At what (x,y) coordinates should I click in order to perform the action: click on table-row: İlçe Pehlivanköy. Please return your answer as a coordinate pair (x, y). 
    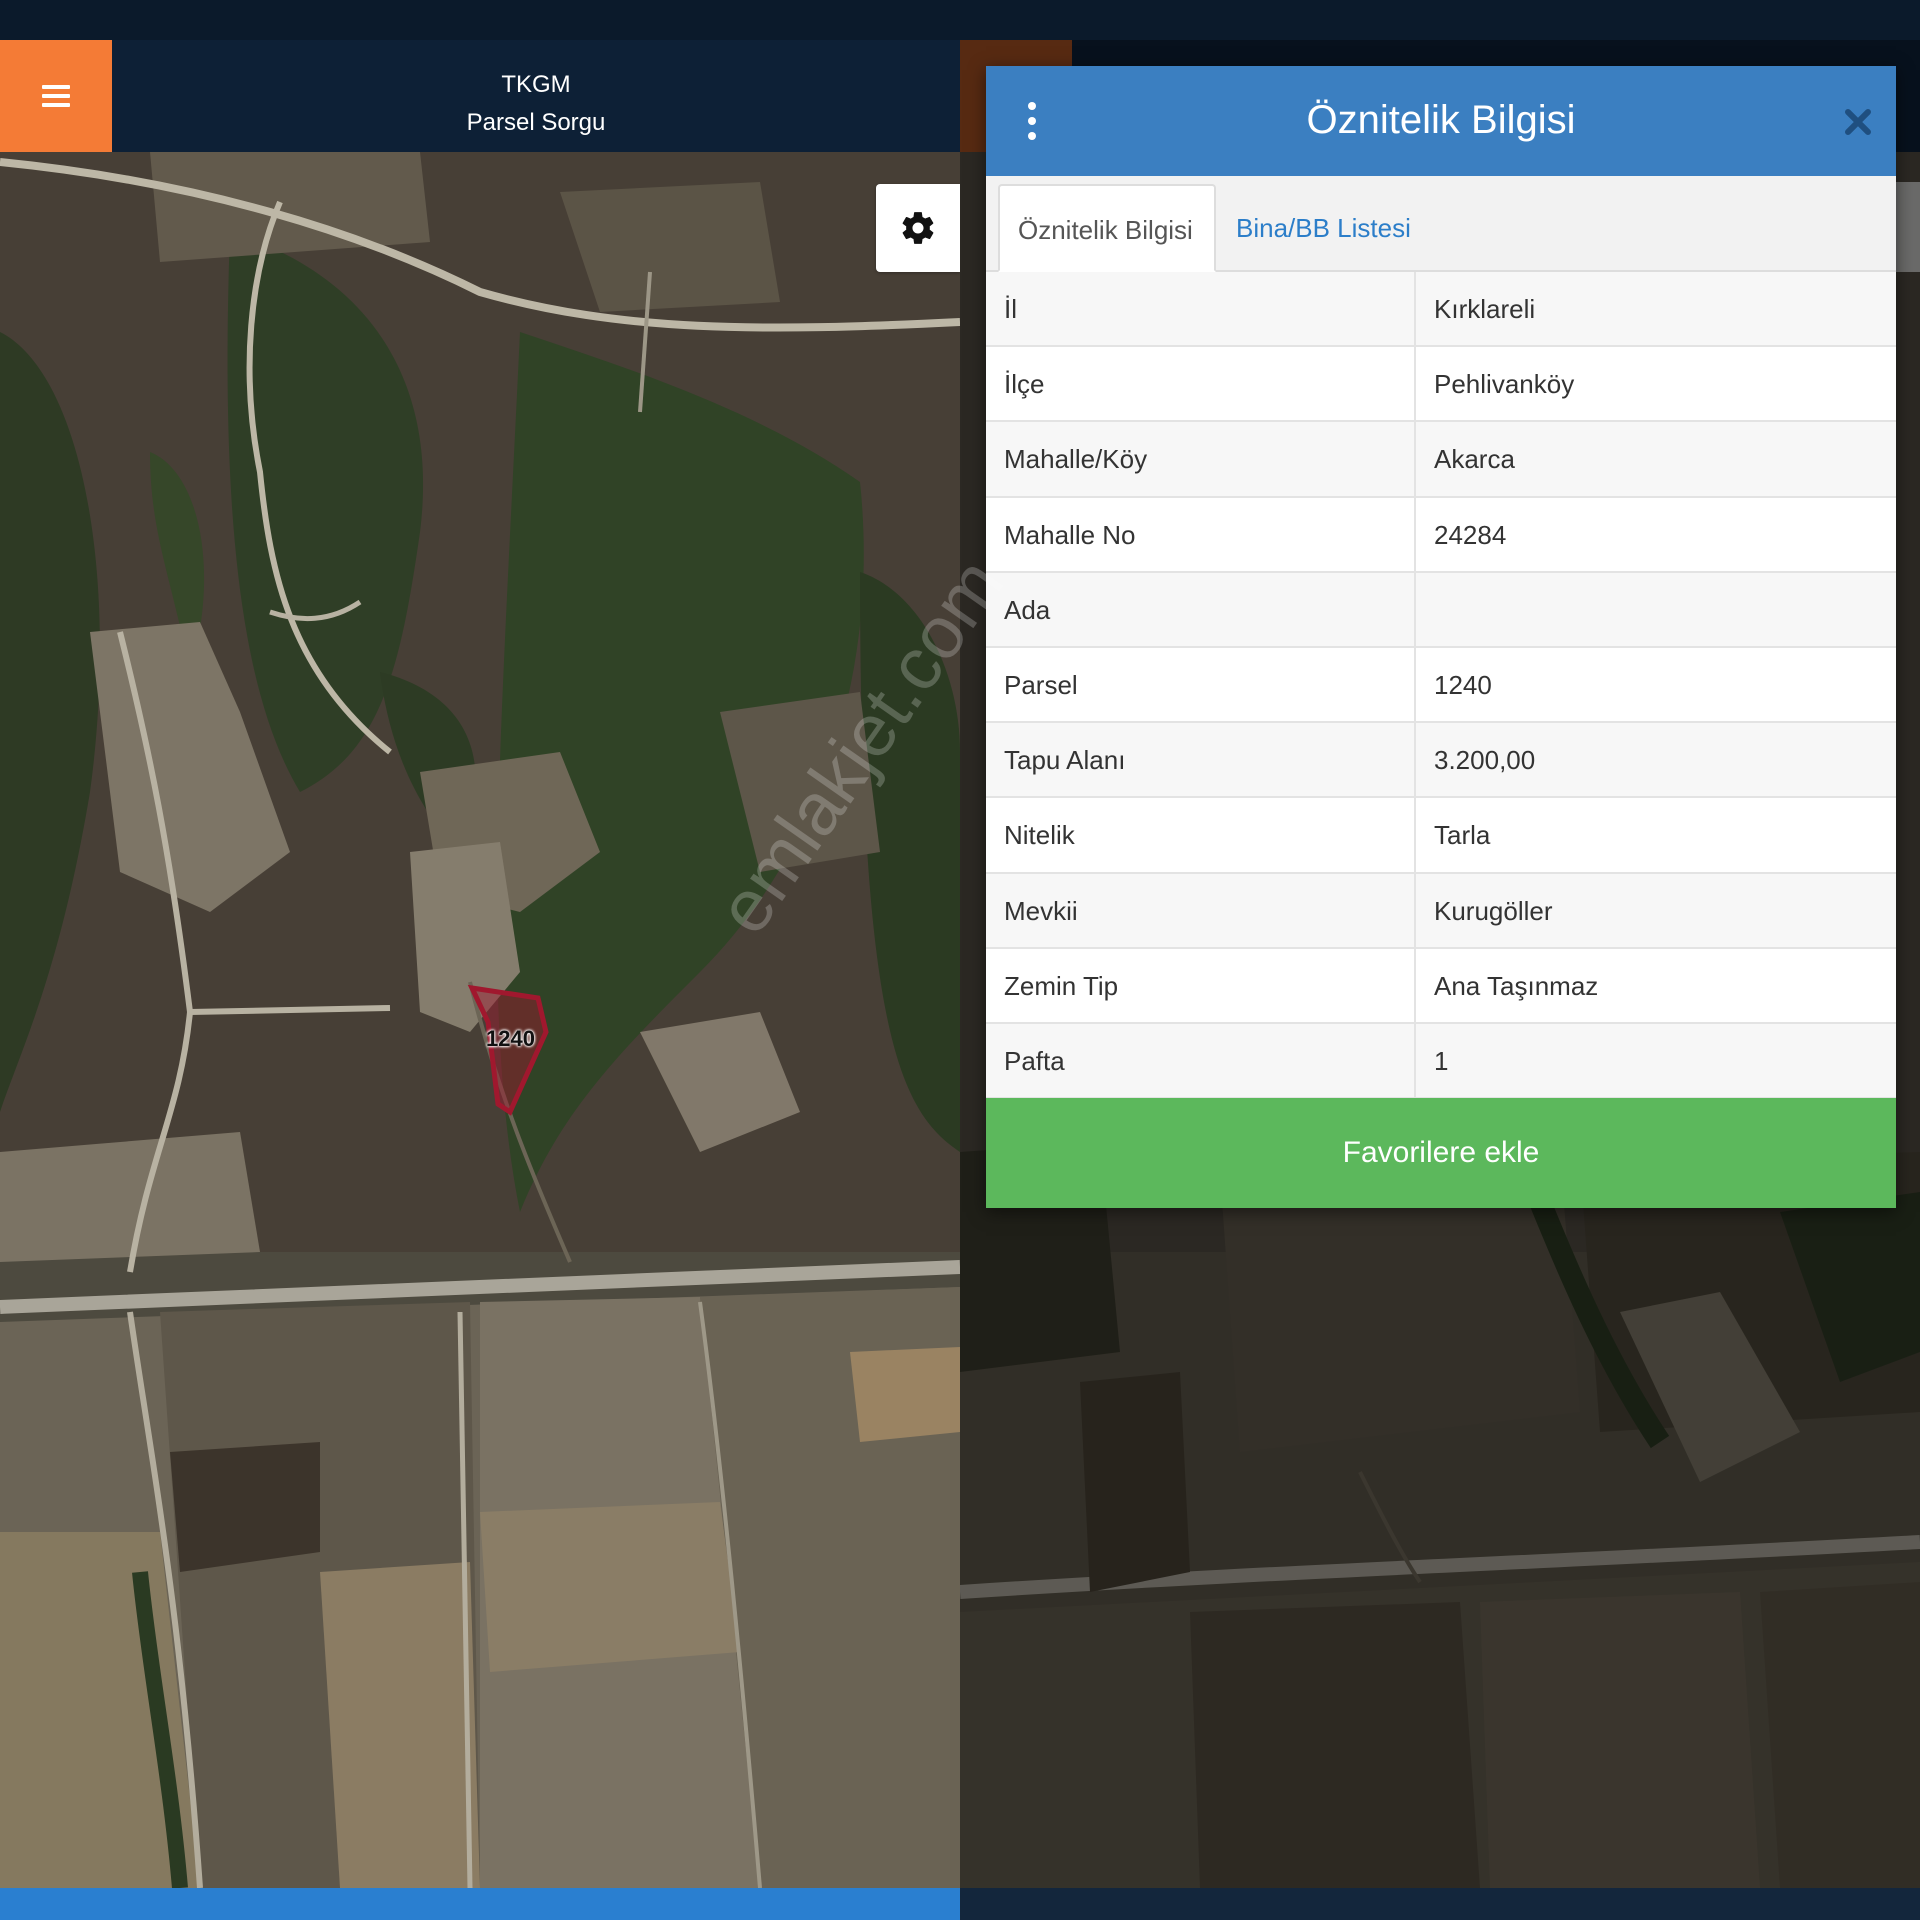
    Looking at the image, I should click on (1441, 385).